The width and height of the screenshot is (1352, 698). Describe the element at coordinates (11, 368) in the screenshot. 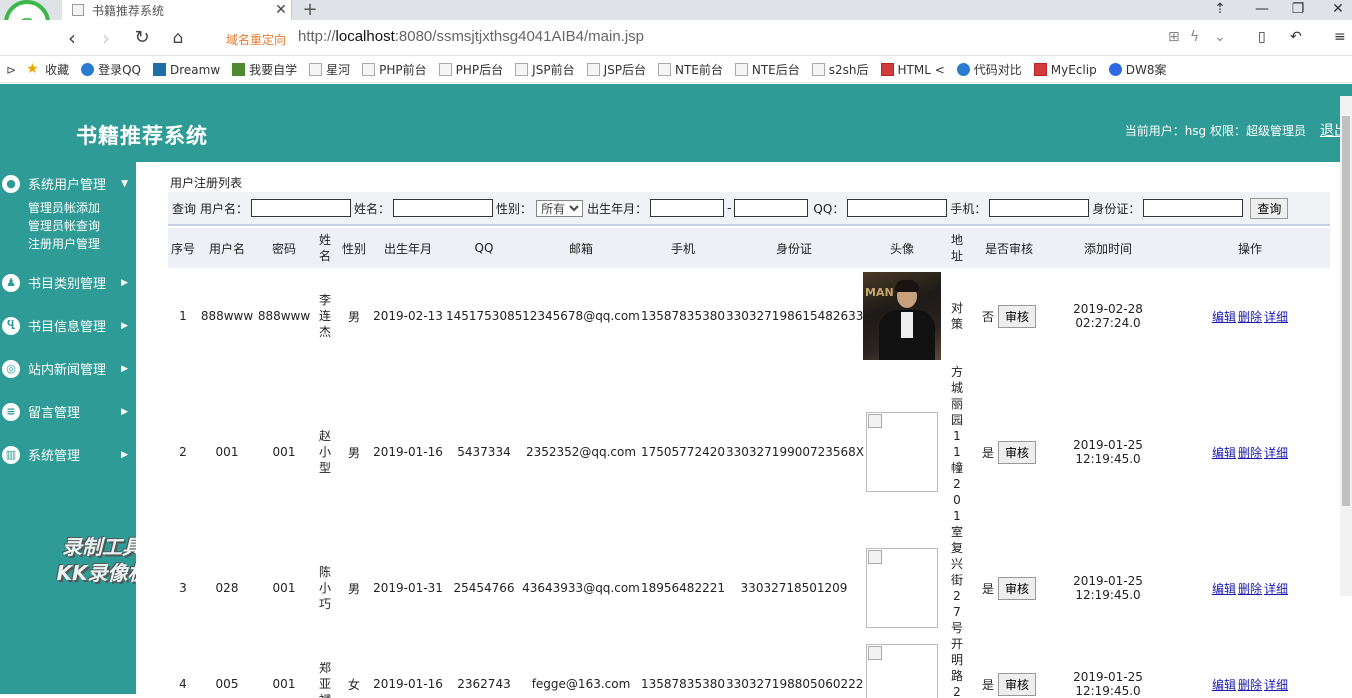

I see `news-icon: ◎` at that location.